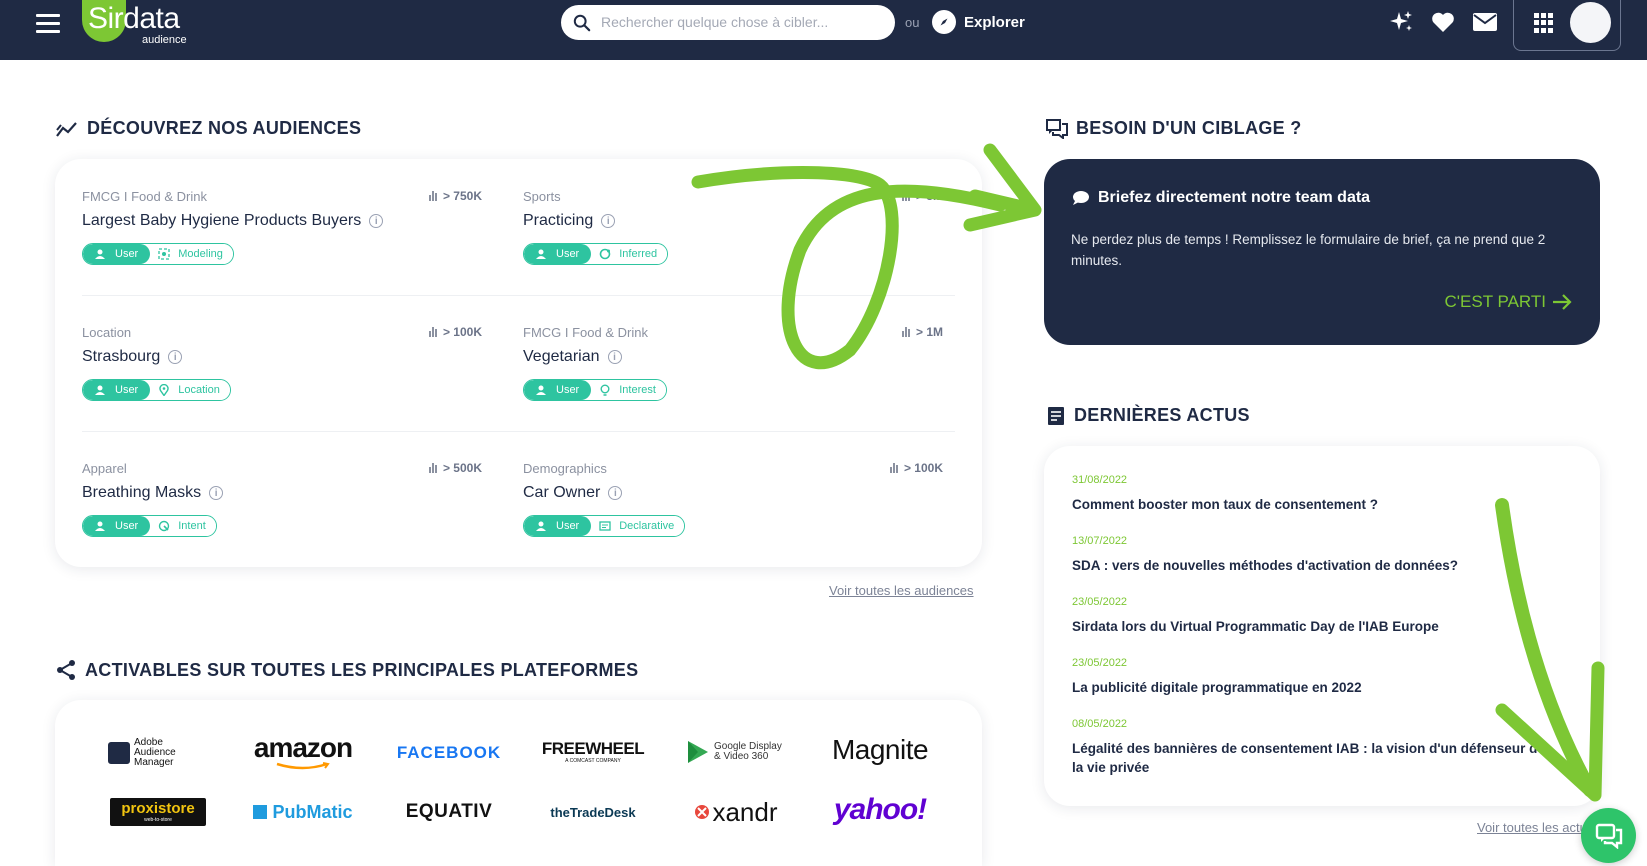  What do you see at coordinates (1100, 541) in the screenshot?
I see `news-date: 13/07/2022` at bounding box center [1100, 541].